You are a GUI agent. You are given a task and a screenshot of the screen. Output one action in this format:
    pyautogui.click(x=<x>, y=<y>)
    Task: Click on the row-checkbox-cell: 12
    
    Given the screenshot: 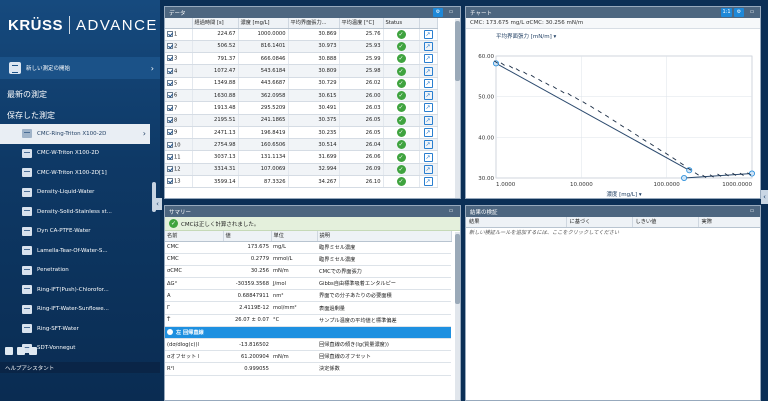 What is the action you would take?
    pyautogui.click(x=179, y=170)
    